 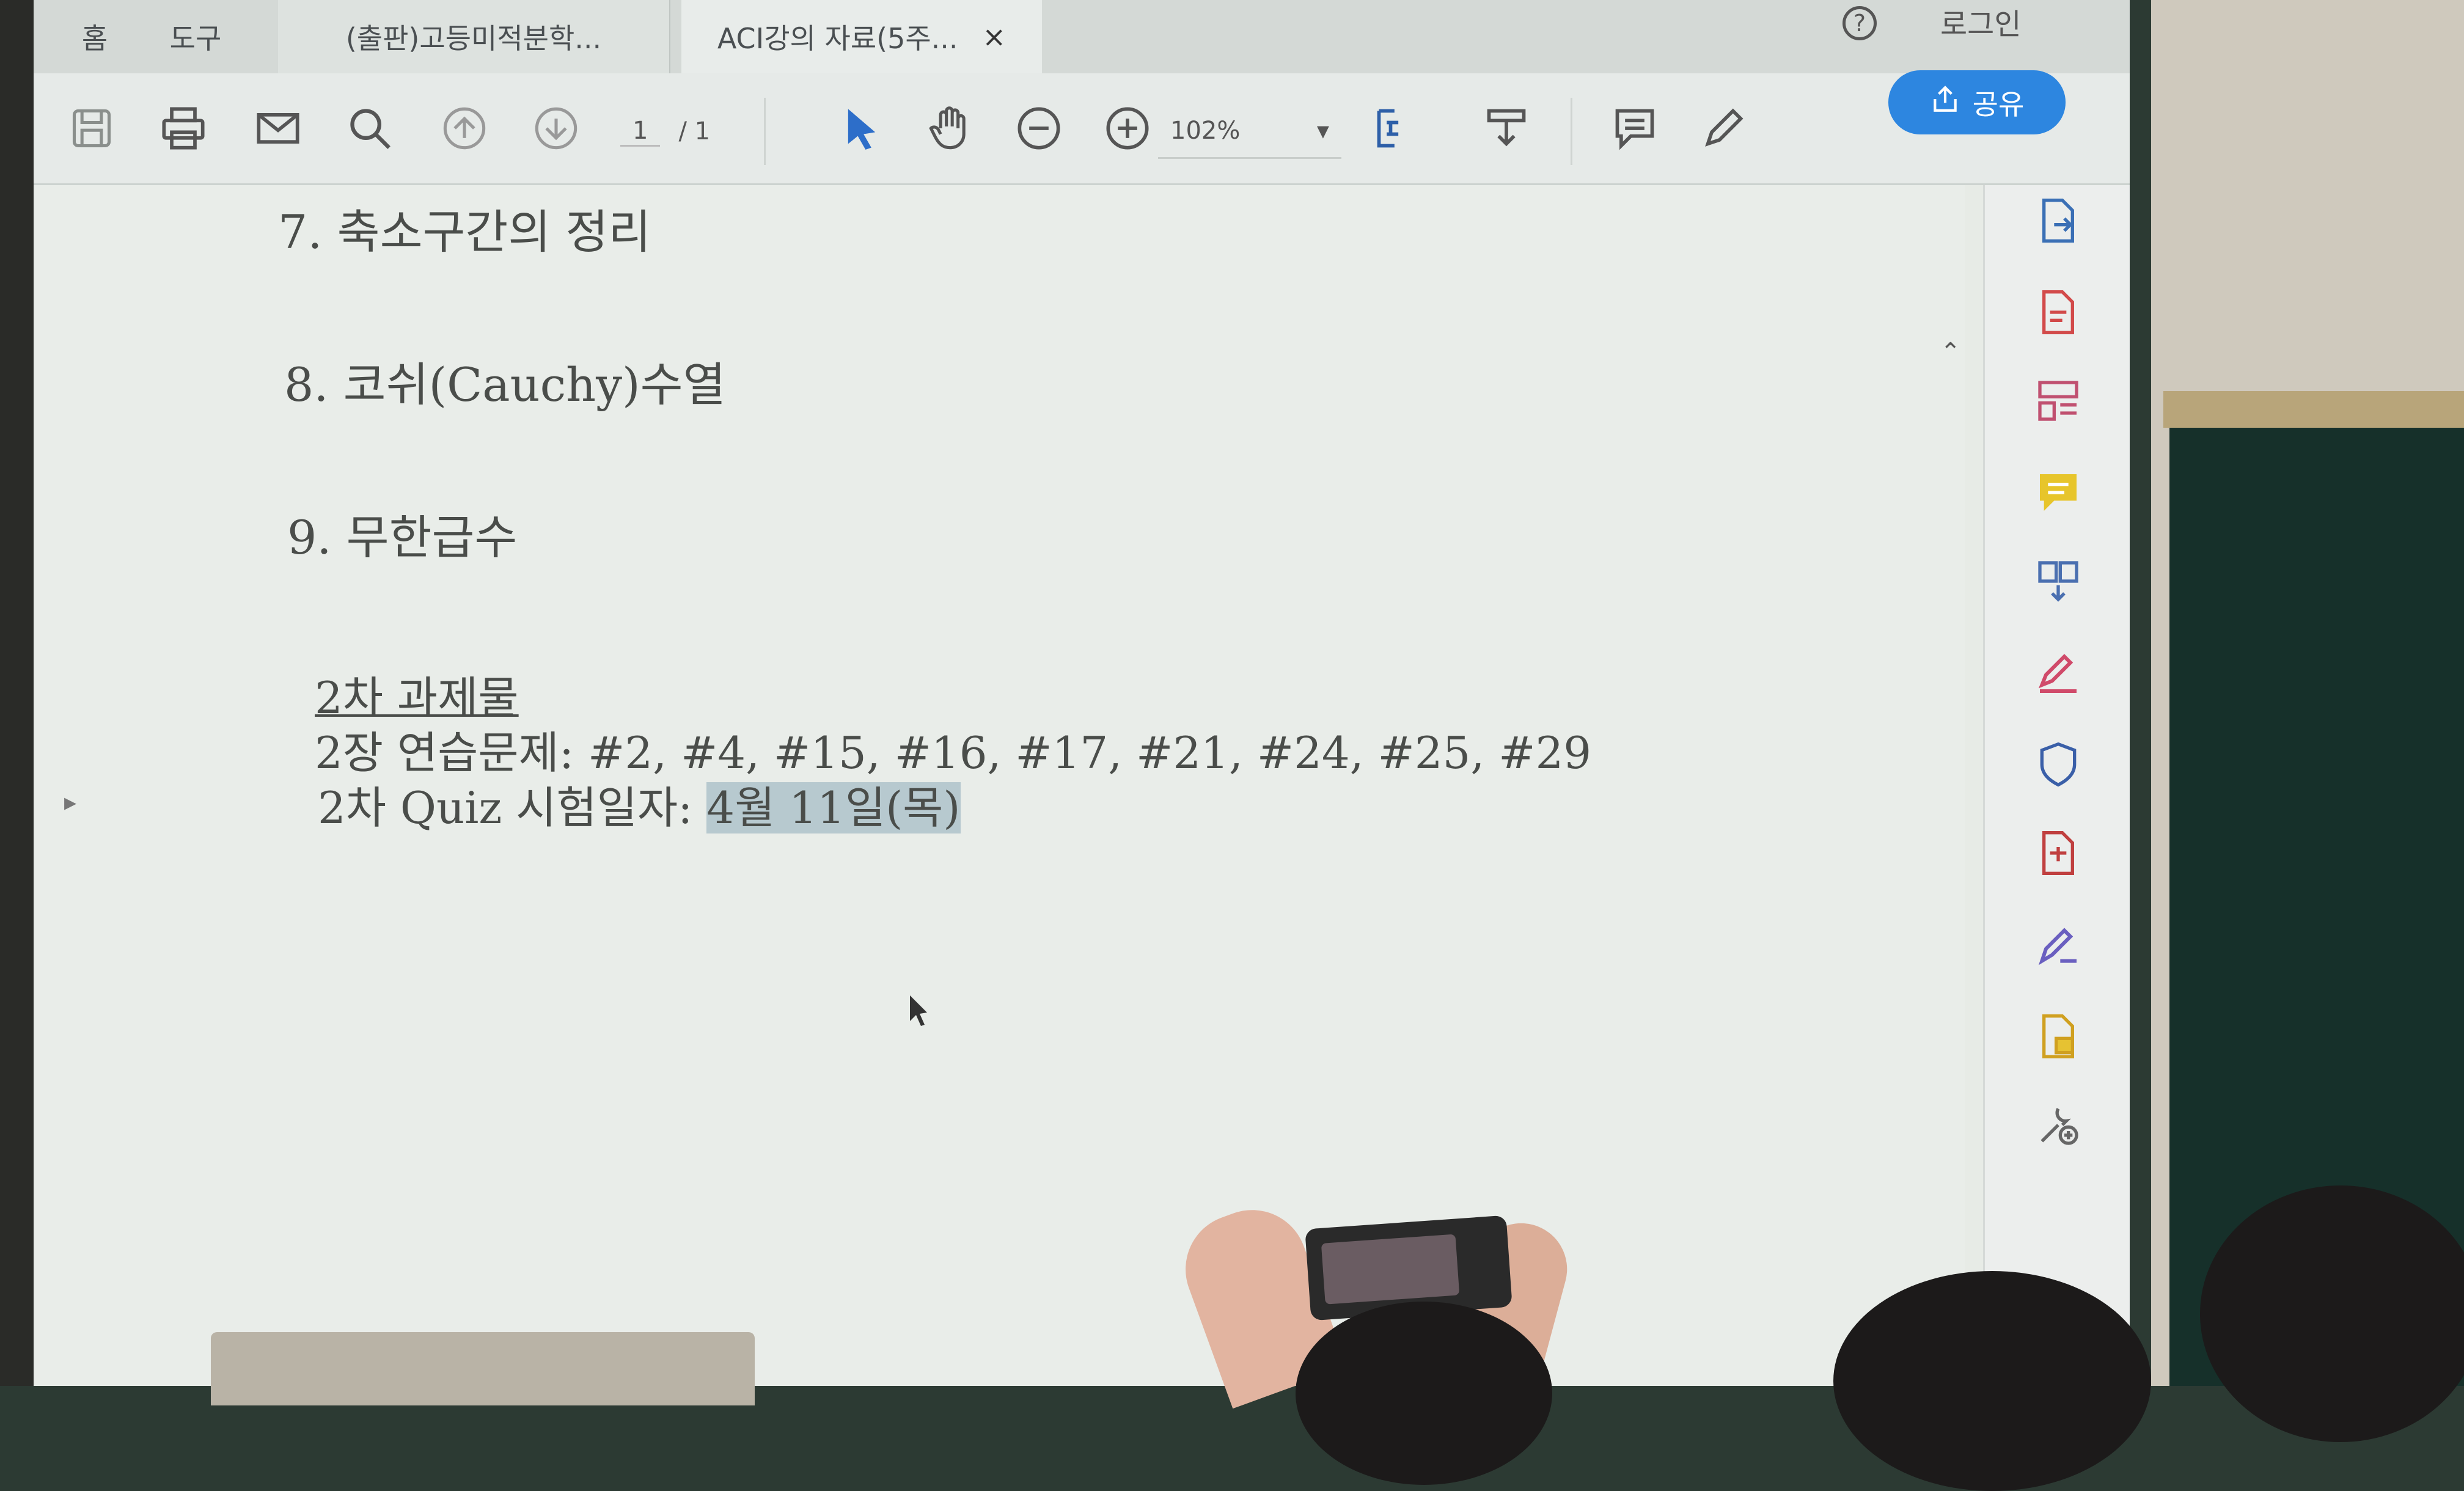 What do you see at coordinates (2314, 409) in the screenshot?
I see `chalkboard-frame` at bounding box center [2314, 409].